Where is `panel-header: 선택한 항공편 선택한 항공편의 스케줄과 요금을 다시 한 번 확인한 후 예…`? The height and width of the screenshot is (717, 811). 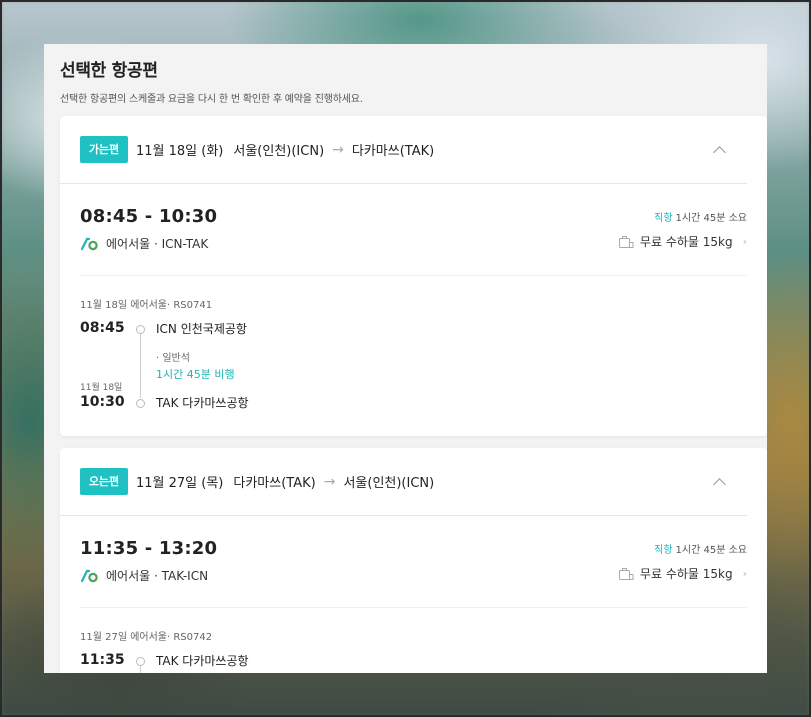
panel-header: 선택한 항공편 선택한 항공편의 스케줄과 요금을 다시 한 번 확인한 후 예… is located at coordinates (405, 80).